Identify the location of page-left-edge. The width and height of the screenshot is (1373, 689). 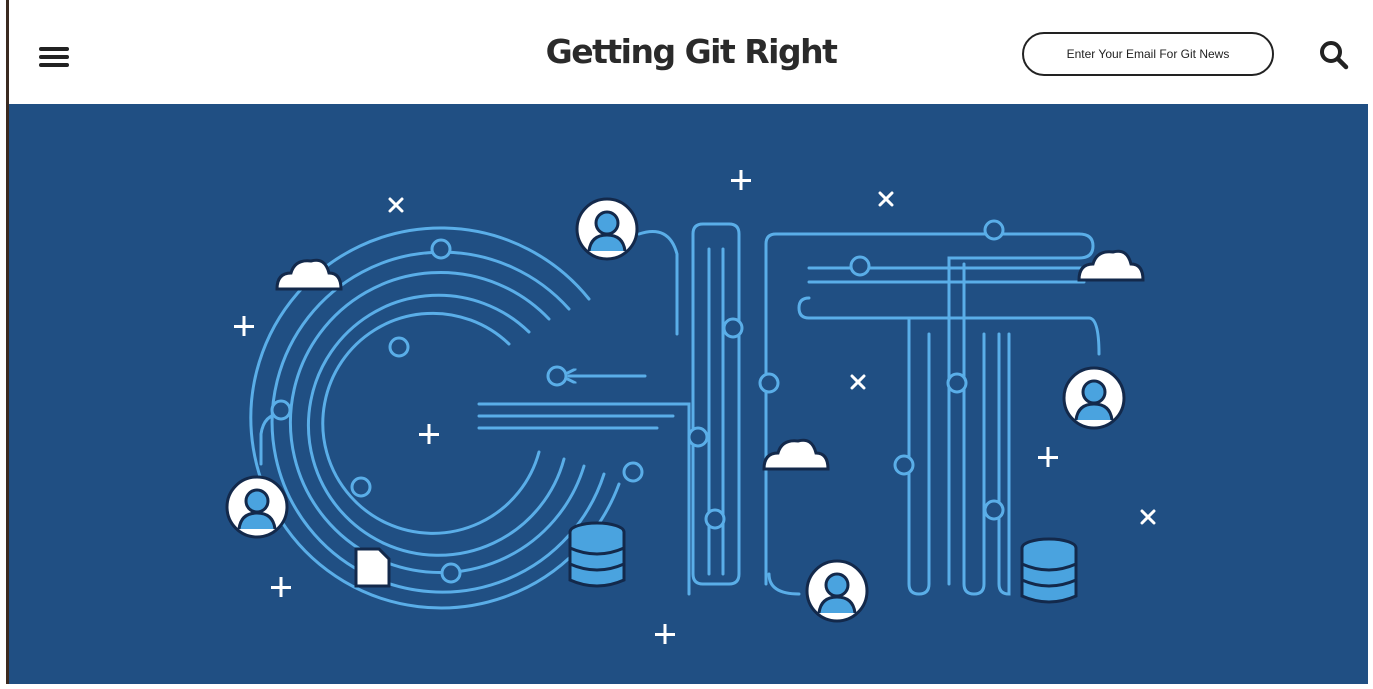
(1, 342).